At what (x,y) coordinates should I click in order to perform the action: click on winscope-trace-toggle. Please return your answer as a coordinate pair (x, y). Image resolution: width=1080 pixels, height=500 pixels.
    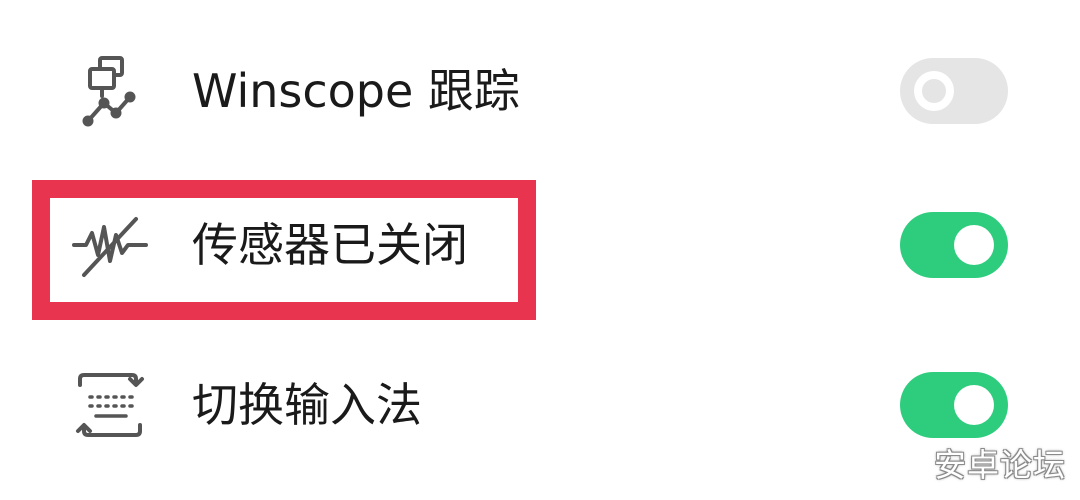
    Looking at the image, I should click on (954, 91).